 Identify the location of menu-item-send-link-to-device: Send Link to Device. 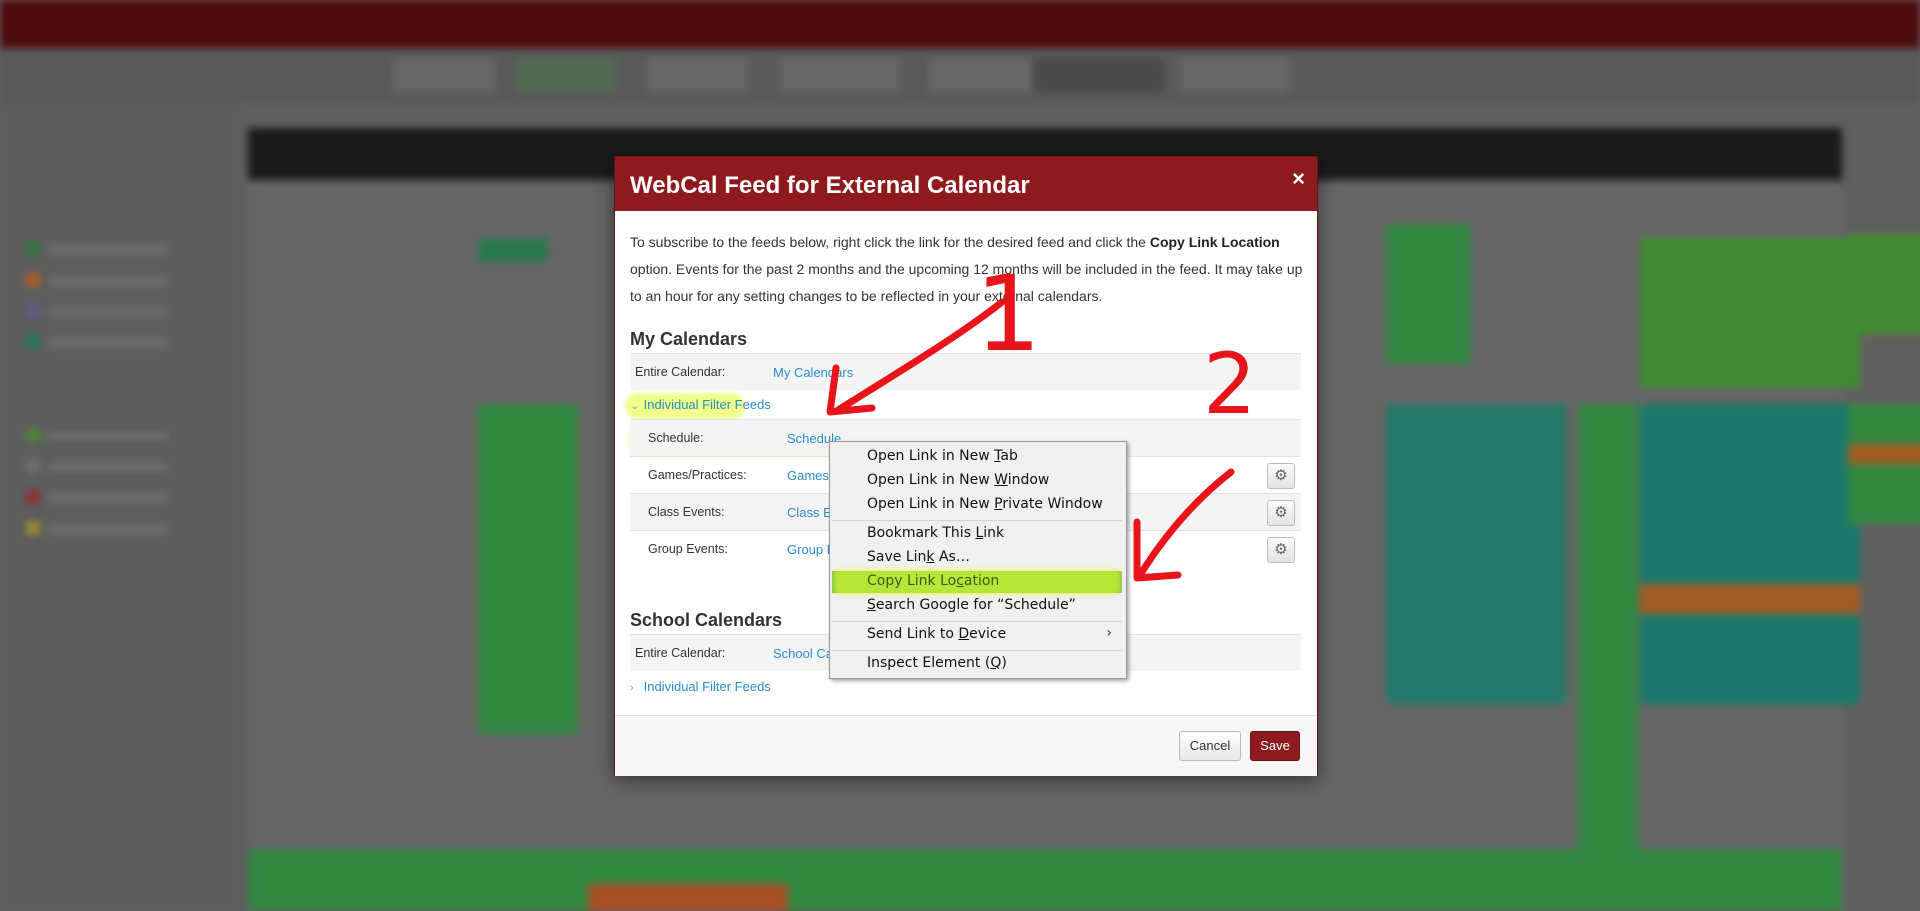
(936, 634).